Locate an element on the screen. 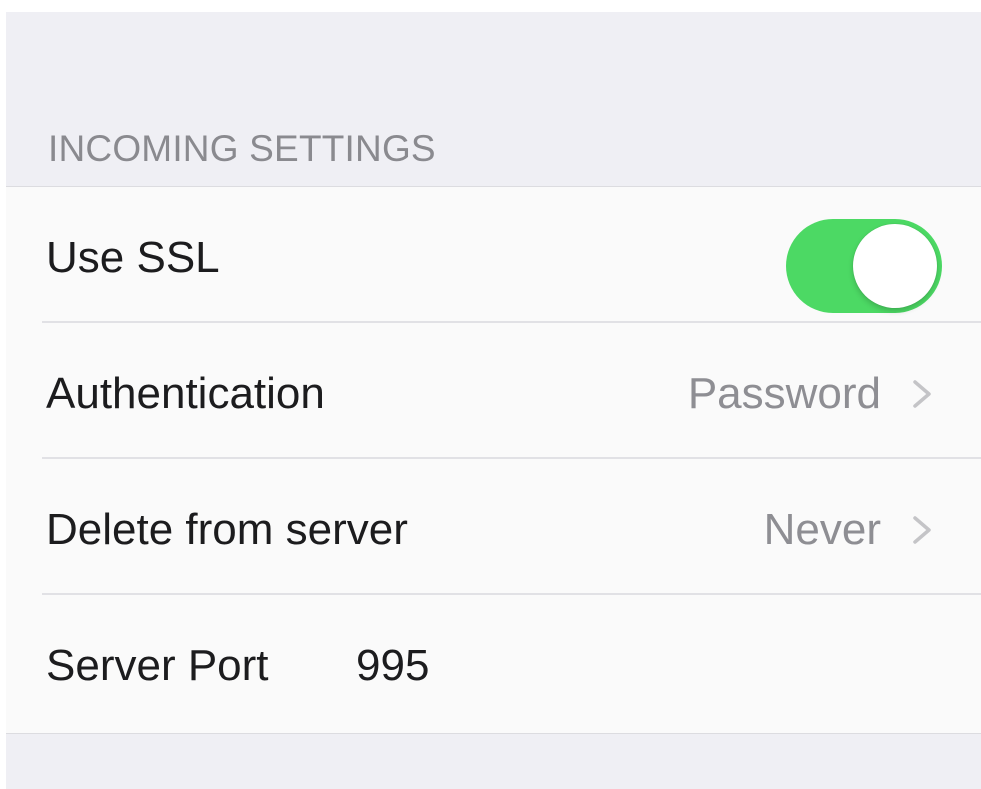  section-header-incoming-settings: INCOMING SETTINGS is located at coordinates (242, 148).